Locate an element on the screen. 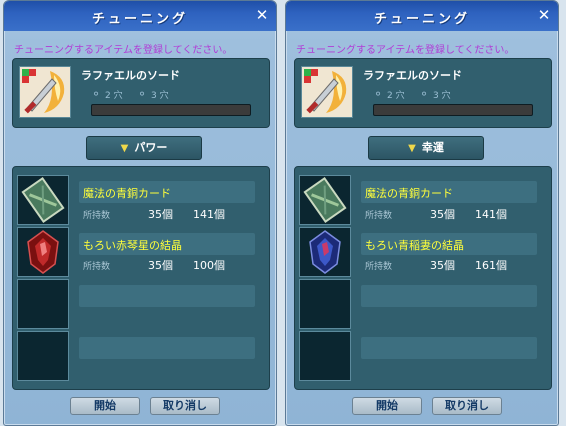 The height and width of the screenshot is (426, 566). red-crystal-icon is located at coordinates (43, 252).